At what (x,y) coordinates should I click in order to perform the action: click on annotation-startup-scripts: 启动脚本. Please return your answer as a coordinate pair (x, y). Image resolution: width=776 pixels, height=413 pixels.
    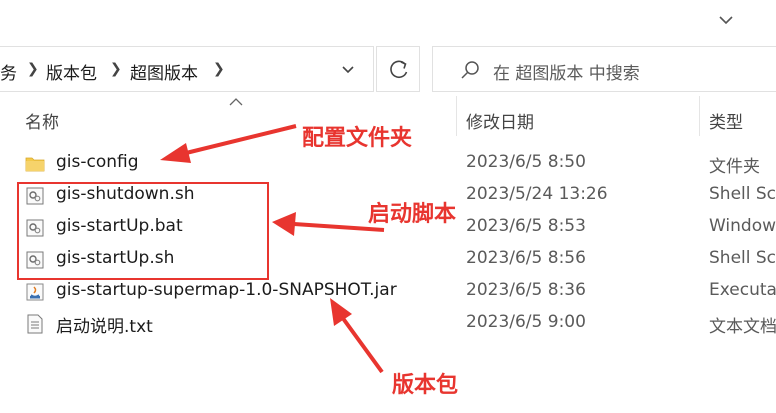
    Looking at the image, I should click on (412, 214).